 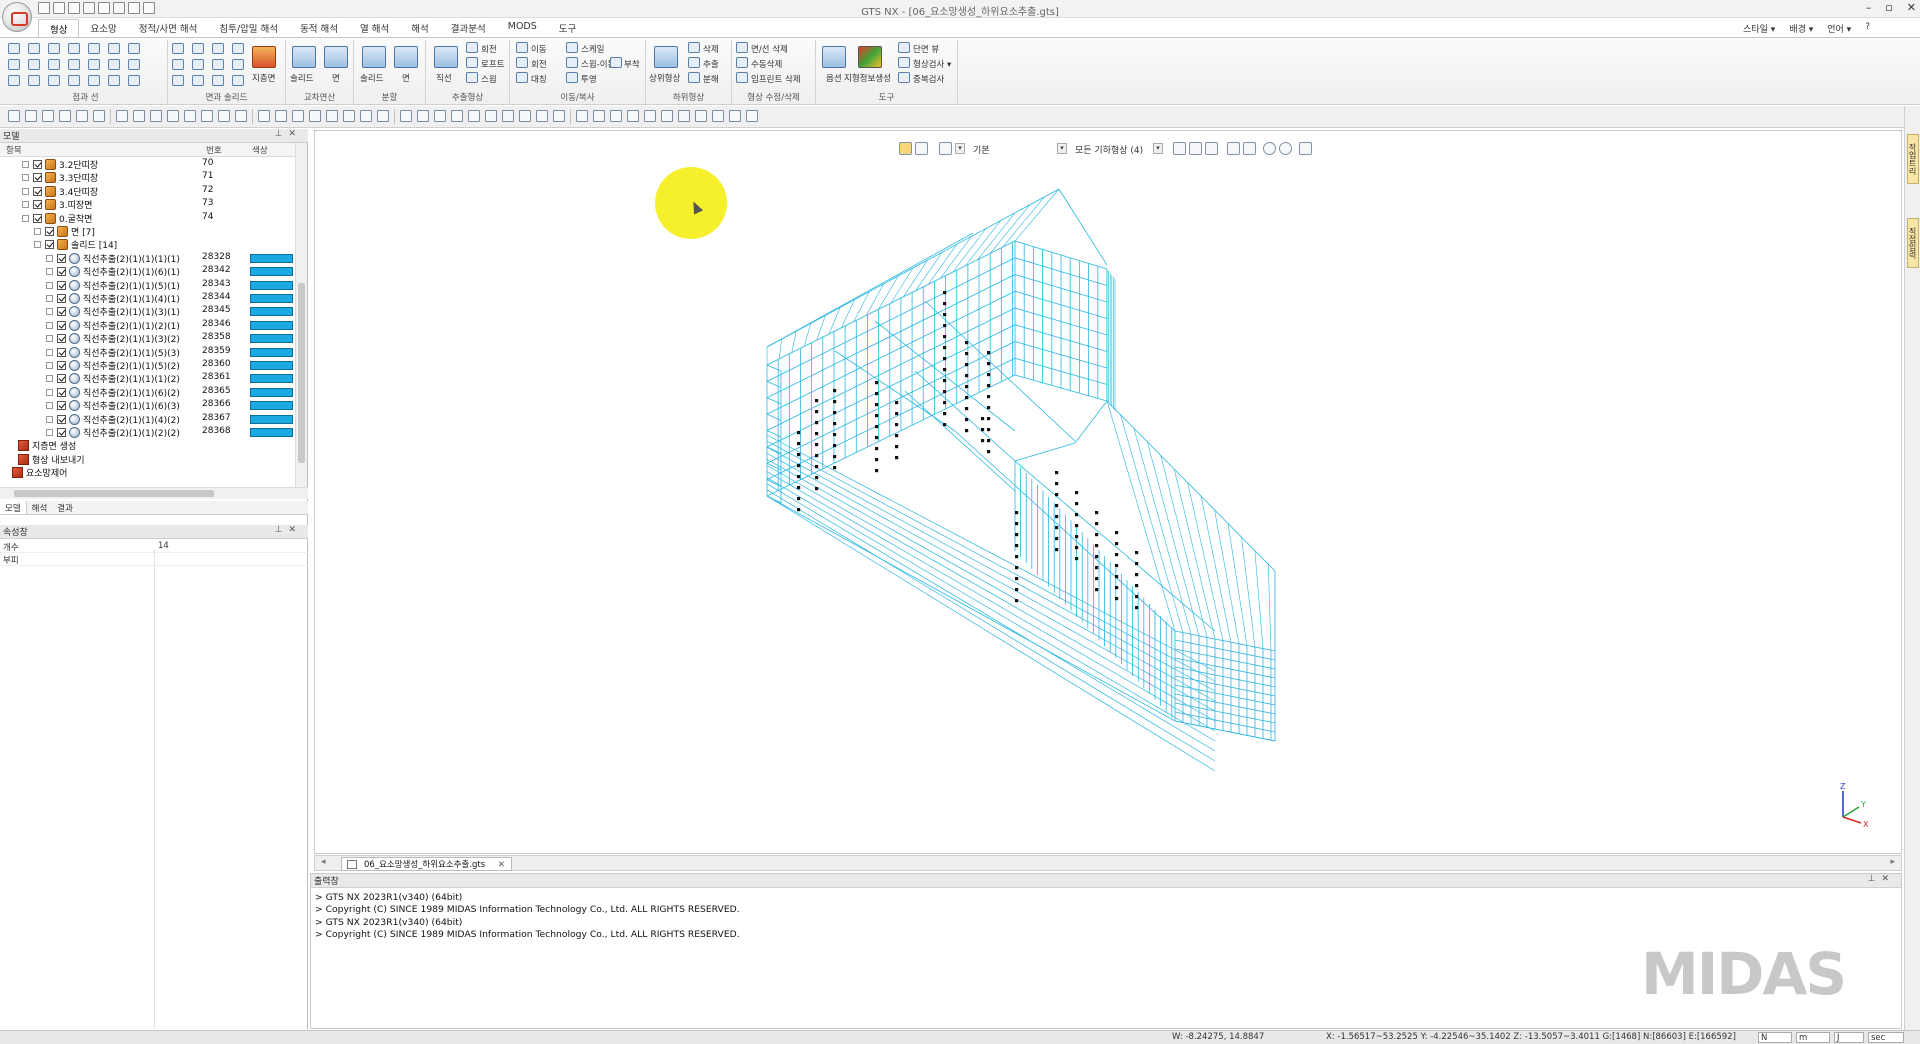 I want to click on polyline-icon, so click(x=74, y=48).